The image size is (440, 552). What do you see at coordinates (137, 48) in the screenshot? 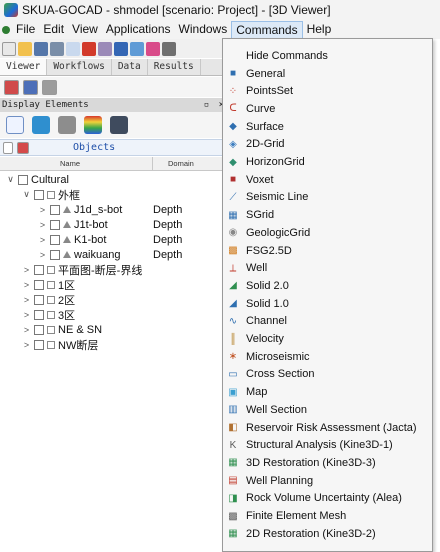
I see `workflow-icon` at bounding box center [137, 48].